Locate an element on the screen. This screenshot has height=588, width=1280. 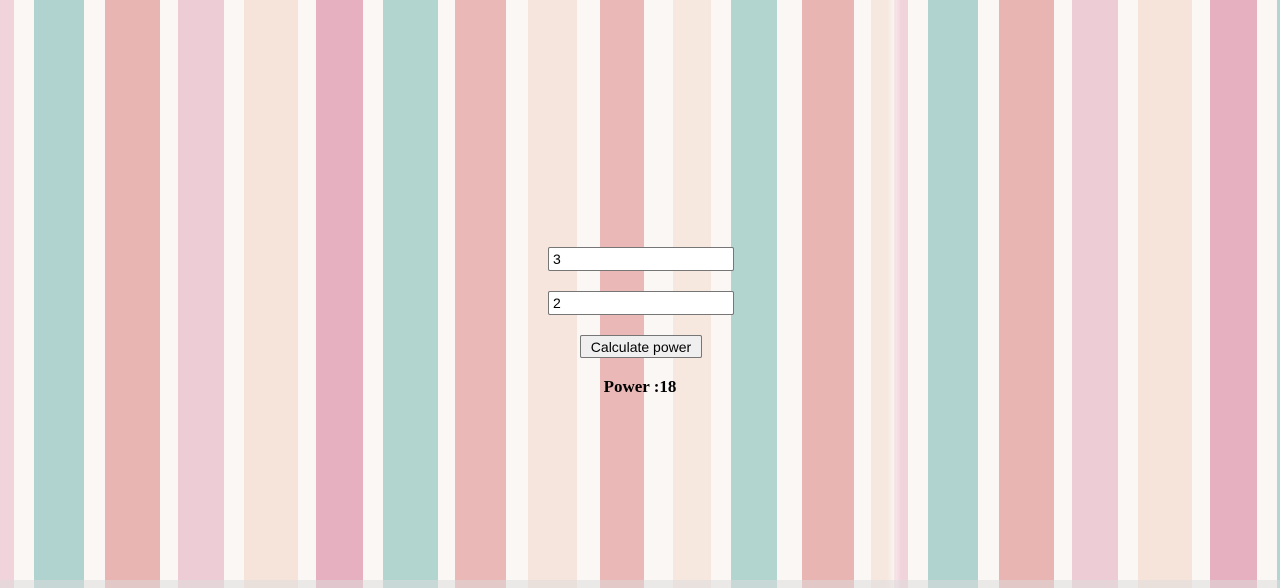
power-result-label: Power : is located at coordinates (631, 386).